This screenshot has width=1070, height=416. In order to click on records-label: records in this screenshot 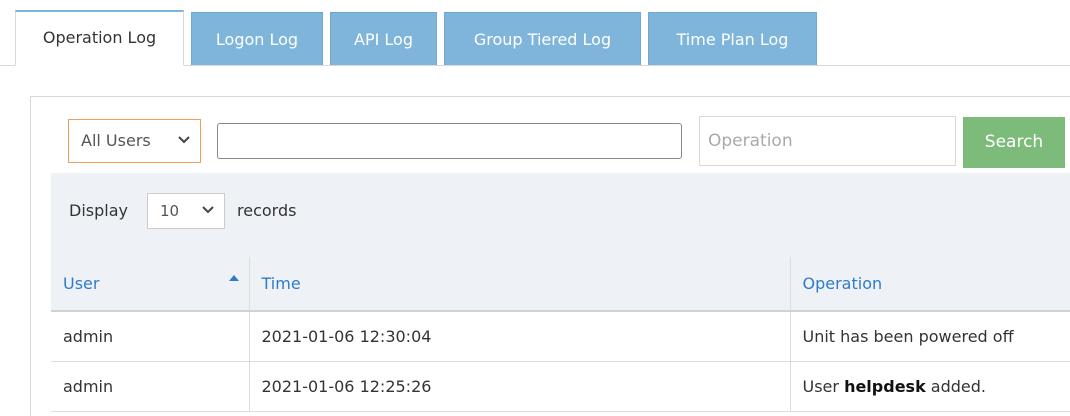, I will do `click(267, 210)`.